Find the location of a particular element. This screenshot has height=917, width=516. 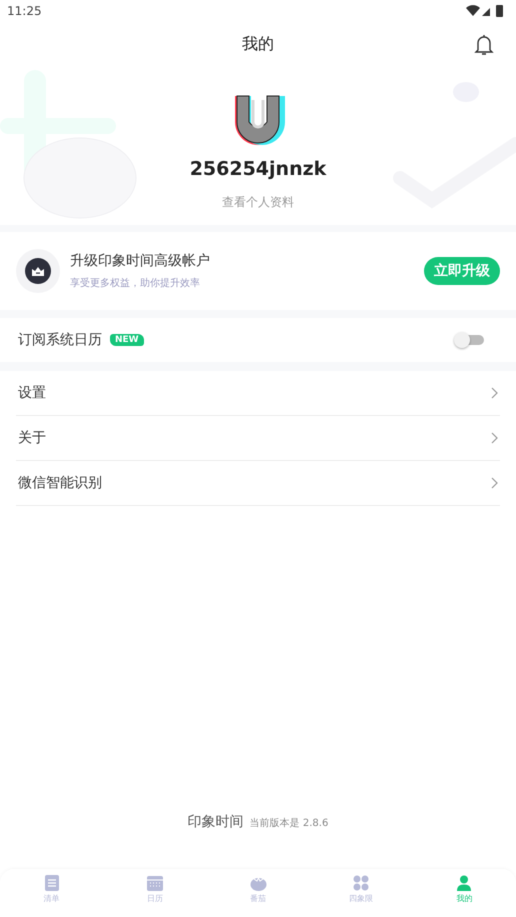

menu-item: 微信智能识别 is located at coordinates (258, 483).